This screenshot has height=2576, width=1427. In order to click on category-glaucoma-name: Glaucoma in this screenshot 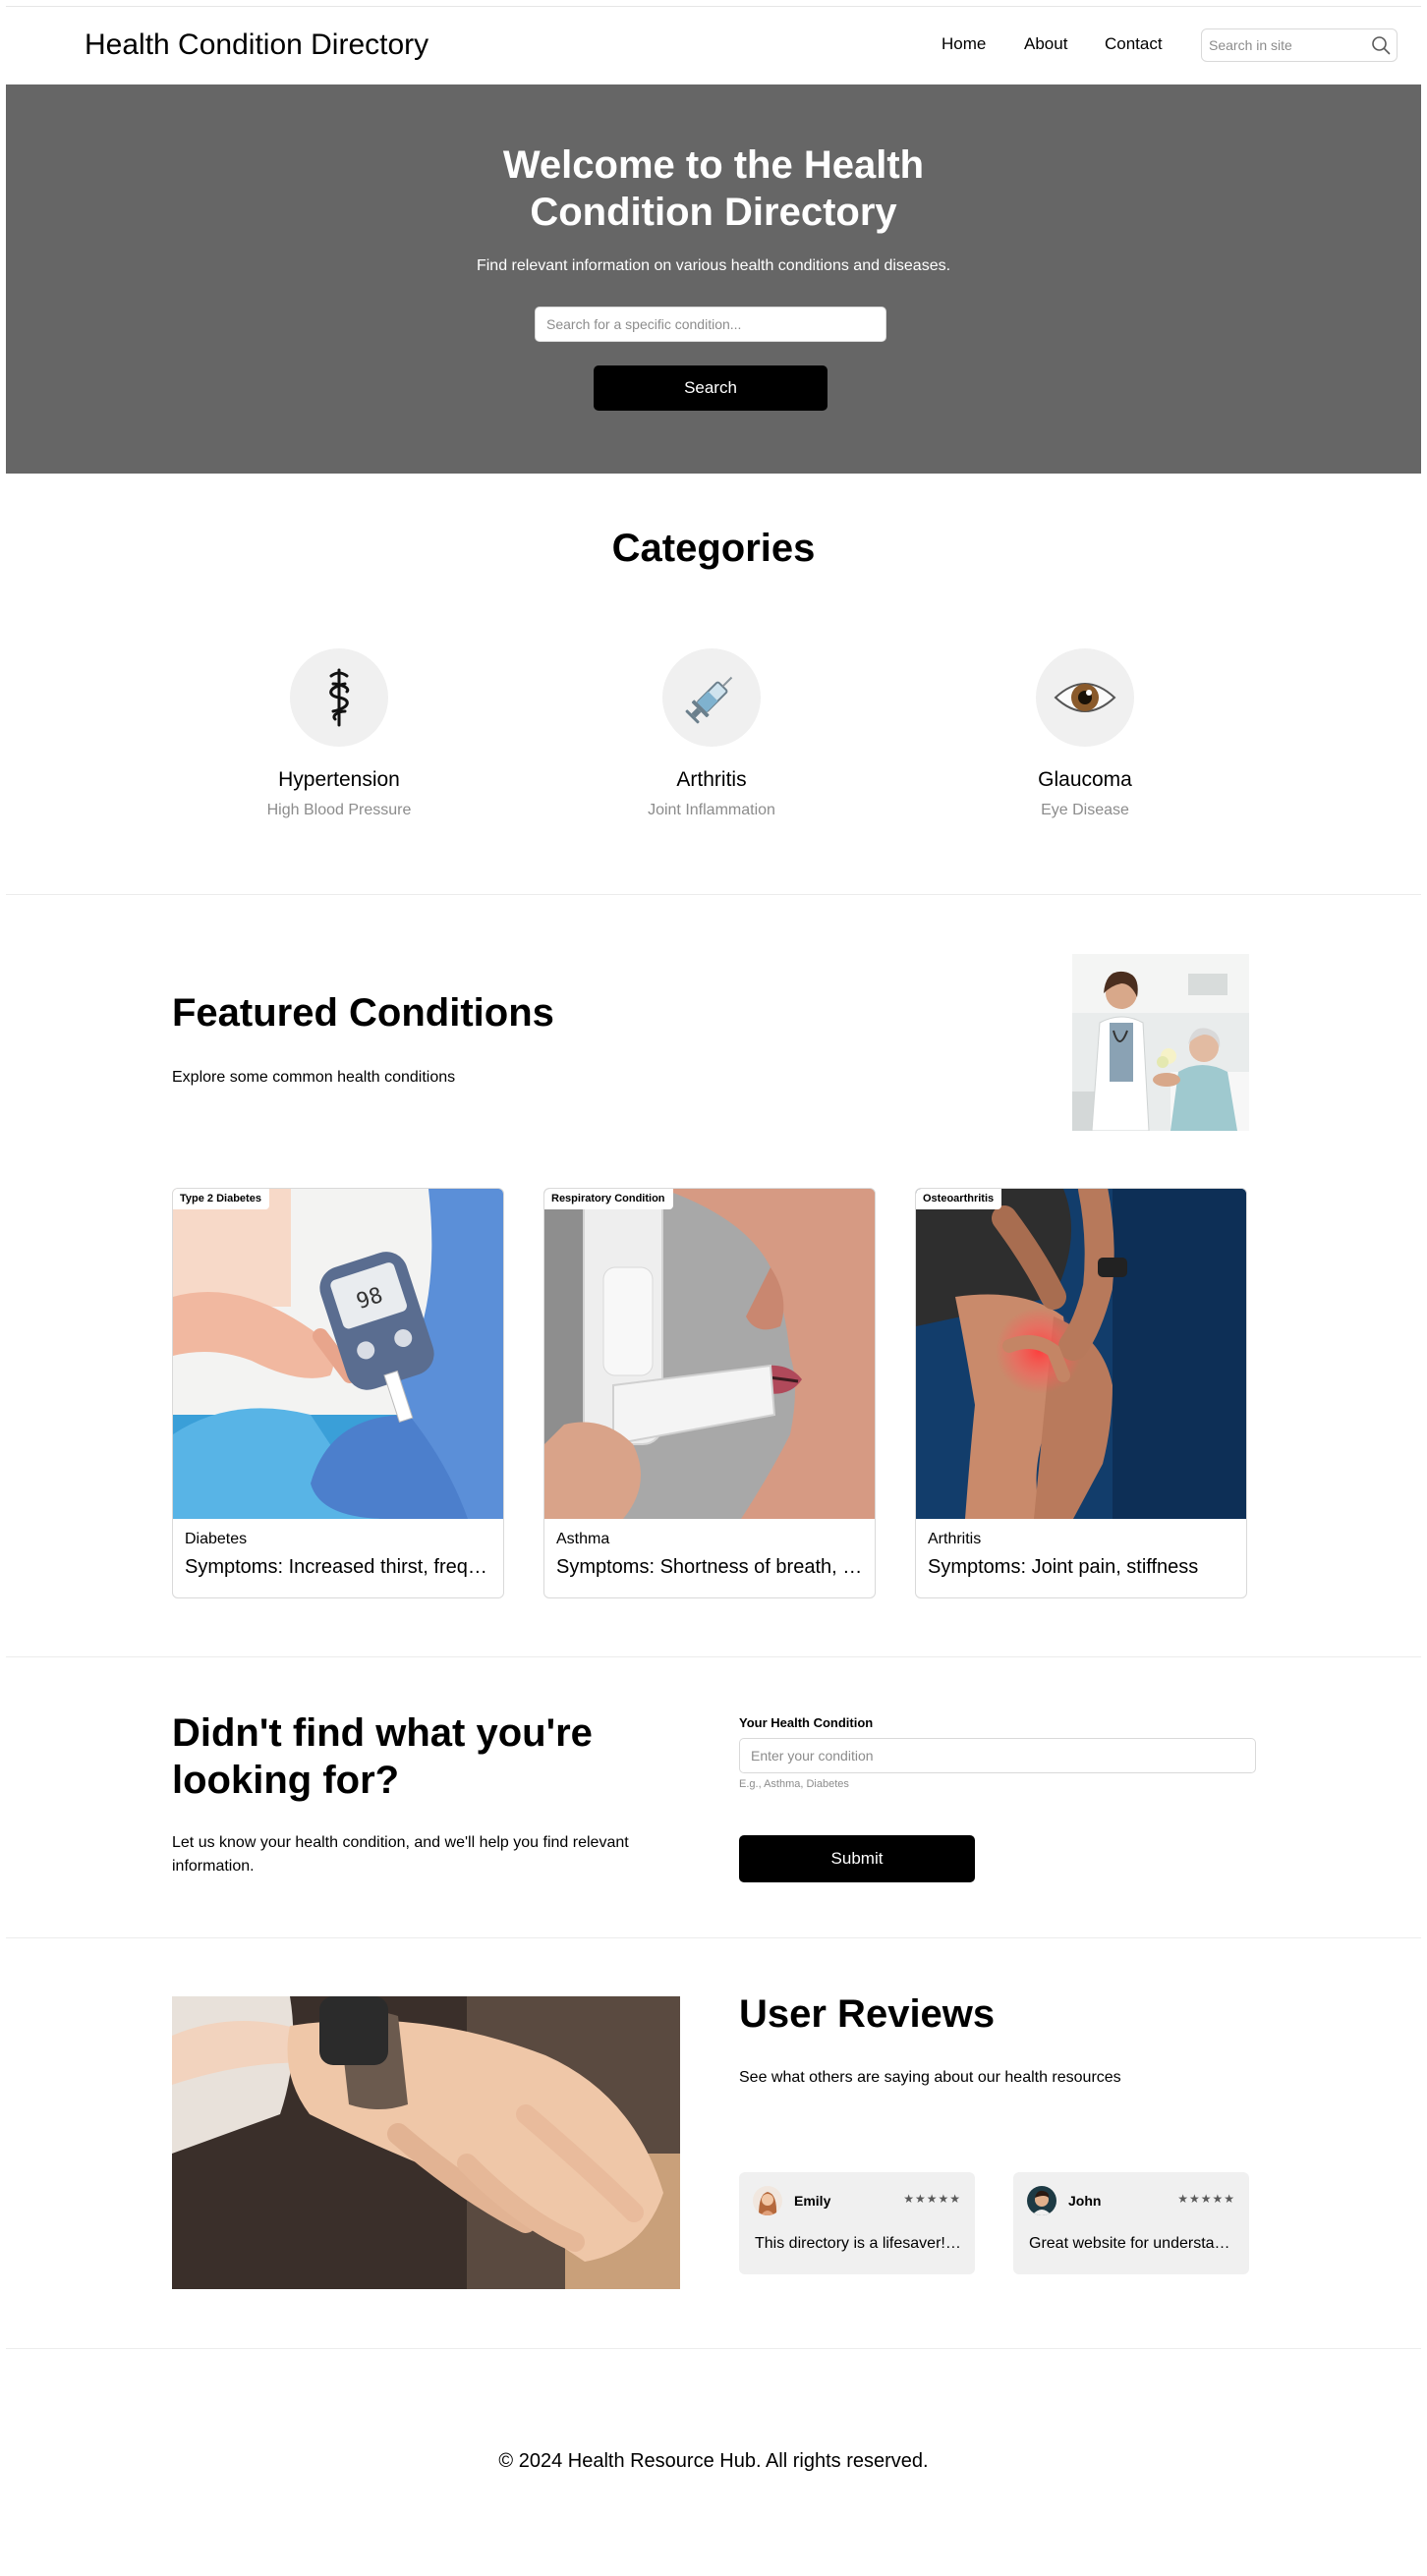, I will do `click(1085, 780)`.